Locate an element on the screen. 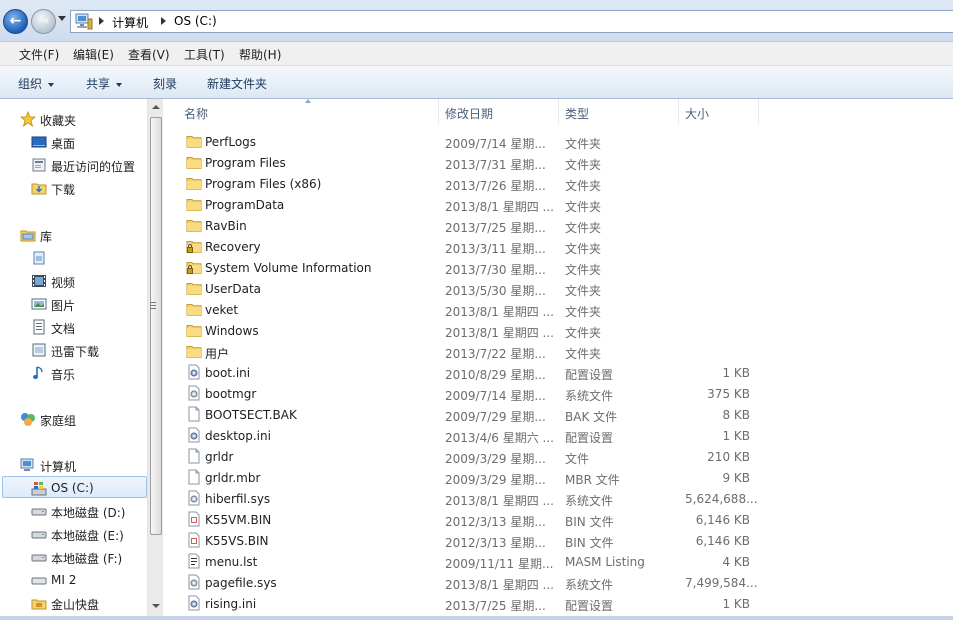  file-name: menu.lst is located at coordinates (231, 562).